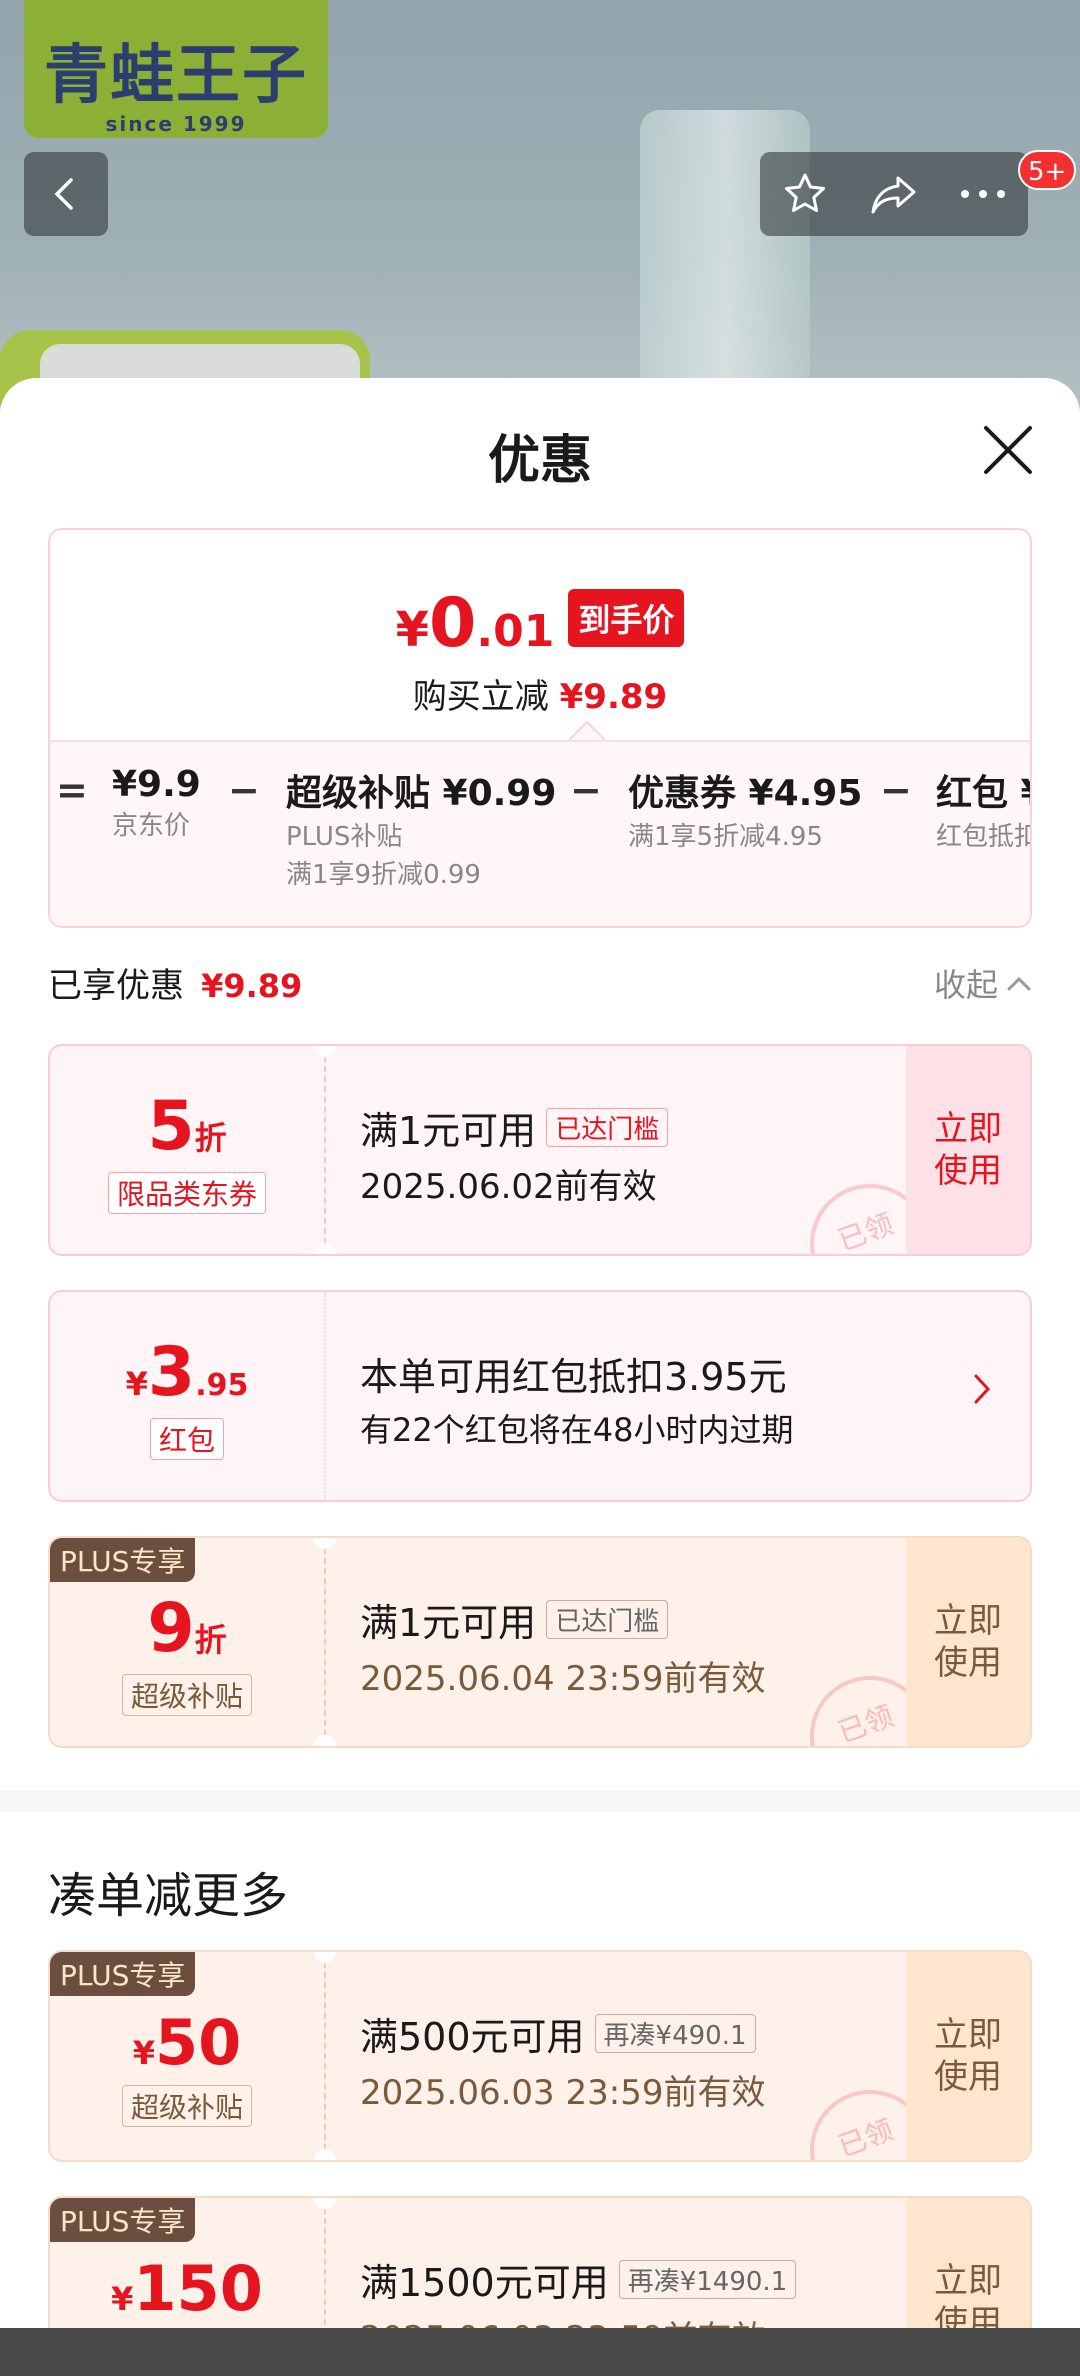  I want to click on more-icon, so click(983, 194).